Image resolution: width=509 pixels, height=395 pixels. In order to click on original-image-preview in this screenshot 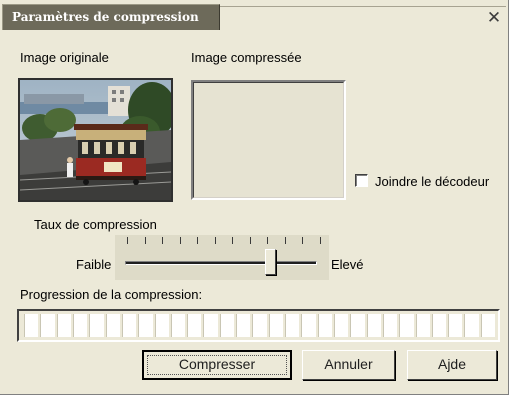, I will do `click(95, 140)`.